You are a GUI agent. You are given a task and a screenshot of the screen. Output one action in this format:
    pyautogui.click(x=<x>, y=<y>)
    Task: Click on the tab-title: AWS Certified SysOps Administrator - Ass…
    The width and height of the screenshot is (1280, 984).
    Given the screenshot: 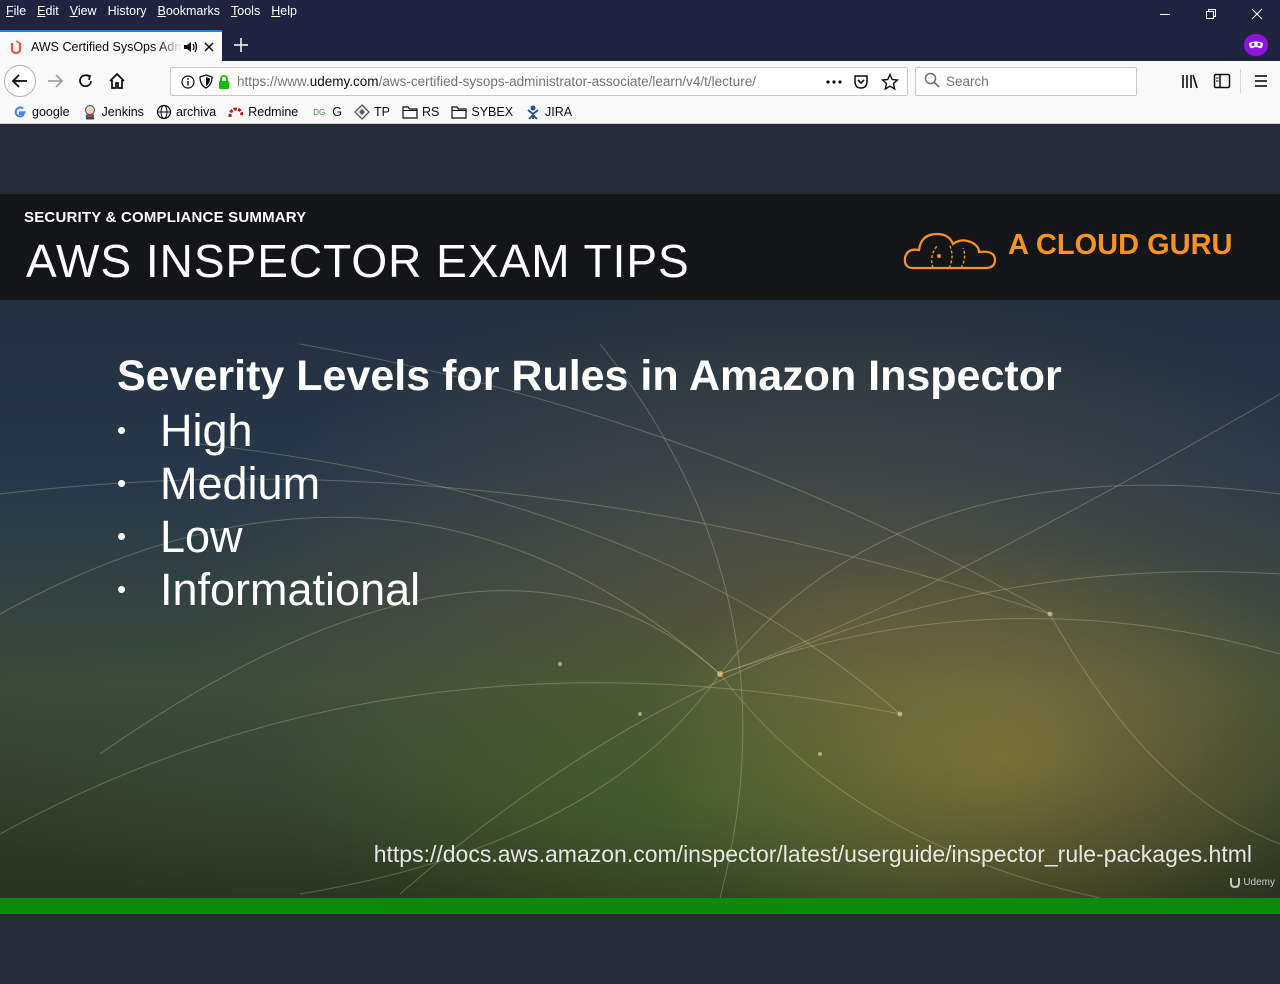 What is the action you would take?
    pyautogui.click(x=106, y=46)
    